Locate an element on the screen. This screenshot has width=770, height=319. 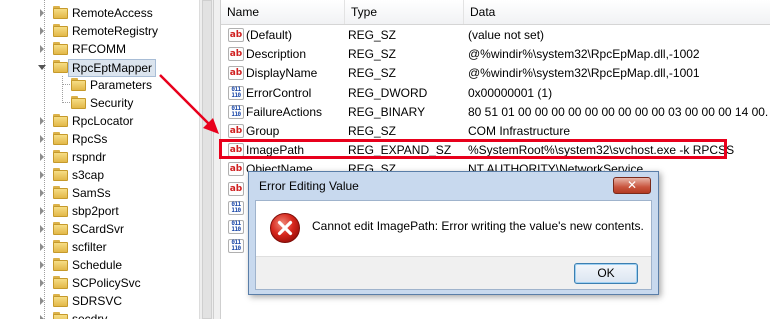
tree-item: RemoteRegistry is located at coordinates (106, 31).